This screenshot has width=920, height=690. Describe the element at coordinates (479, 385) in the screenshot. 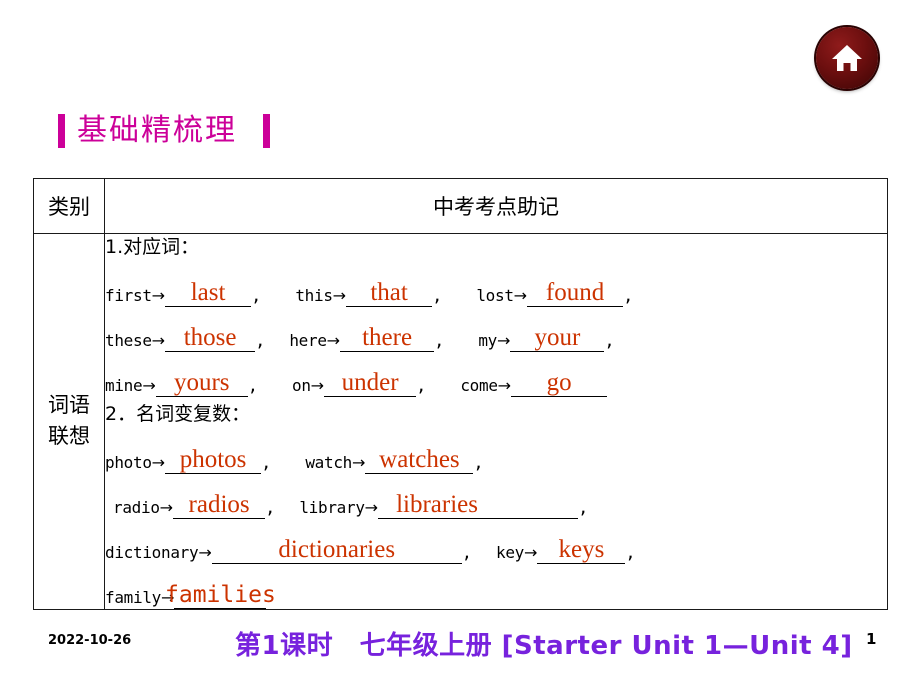

I see `prompt-word: come` at that location.